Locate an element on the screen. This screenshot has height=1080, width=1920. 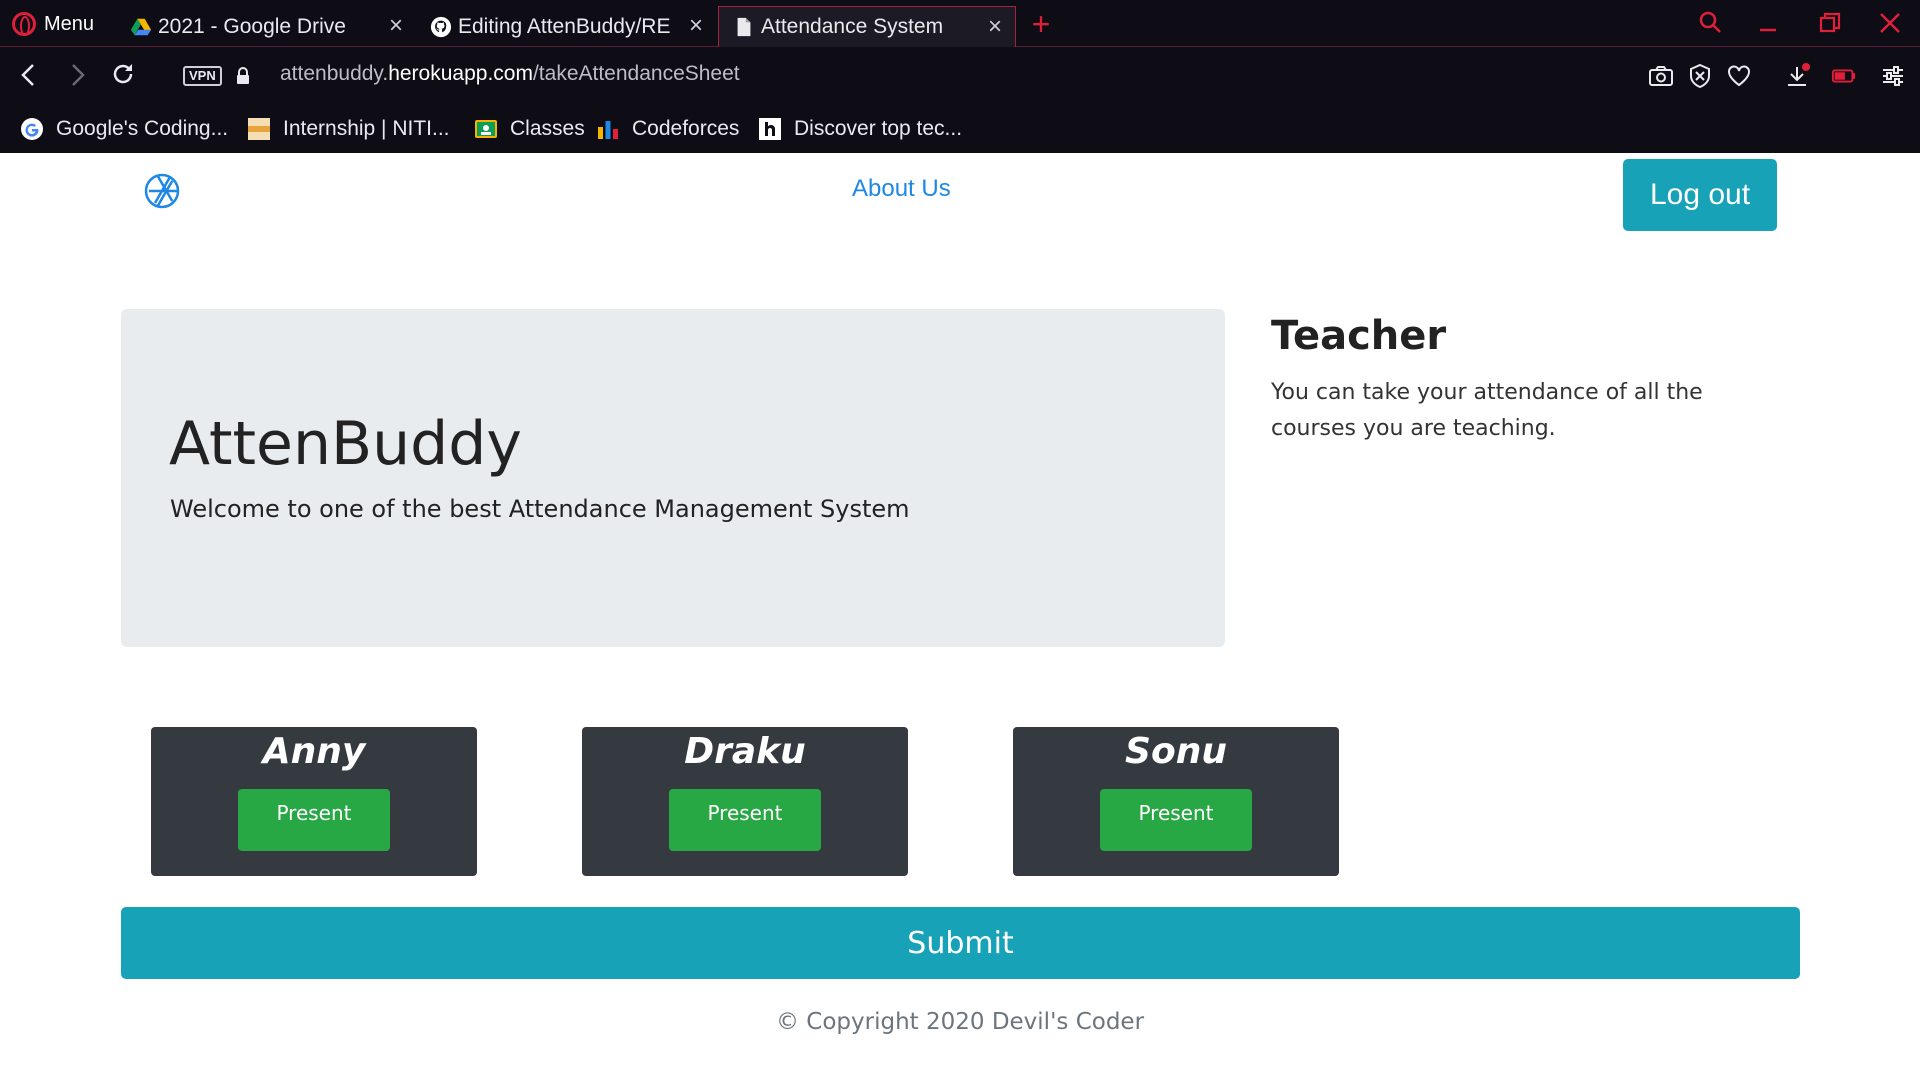
bookmark-codeforces: Codeforces is located at coordinates (667, 129).